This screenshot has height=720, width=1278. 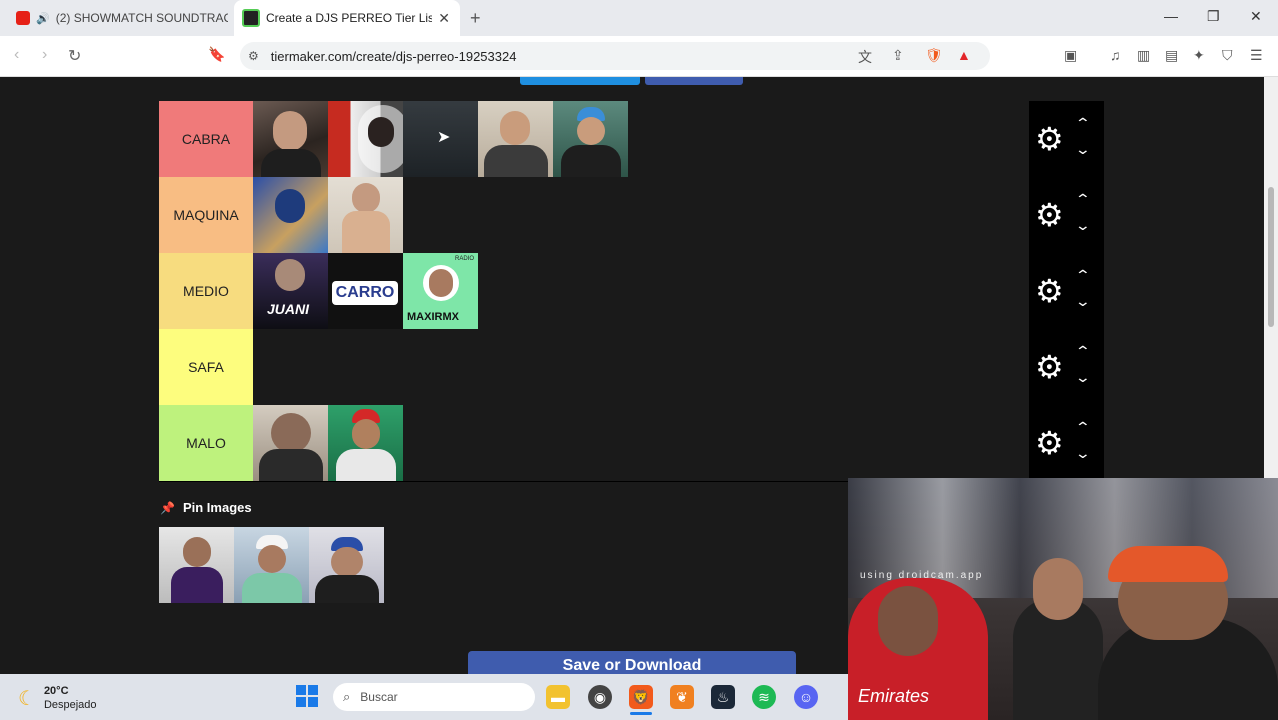 What do you see at coordinates (434, 697) in the screenshot?
I see `taskbar-search: ⌕ Buscar` at bounding box center [434, 697].